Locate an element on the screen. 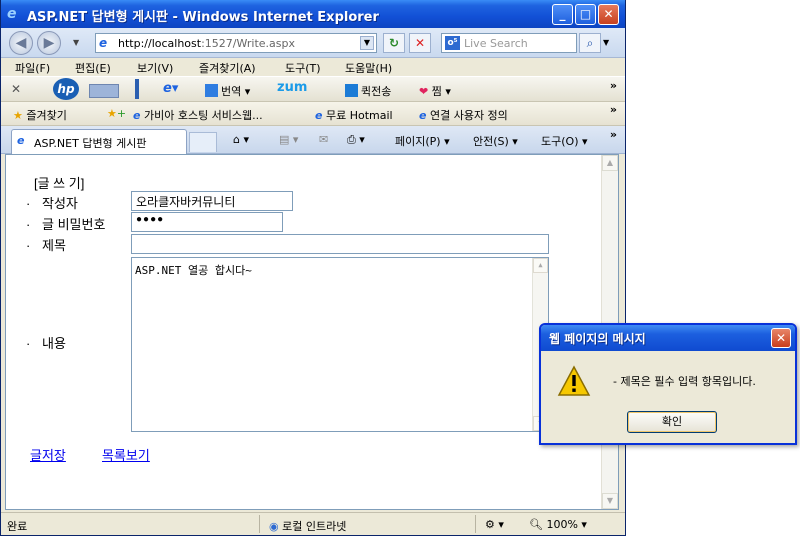 This screenshot has height=536, width=800. menu-file: 파일(F) is located at coordinates (32, 68).